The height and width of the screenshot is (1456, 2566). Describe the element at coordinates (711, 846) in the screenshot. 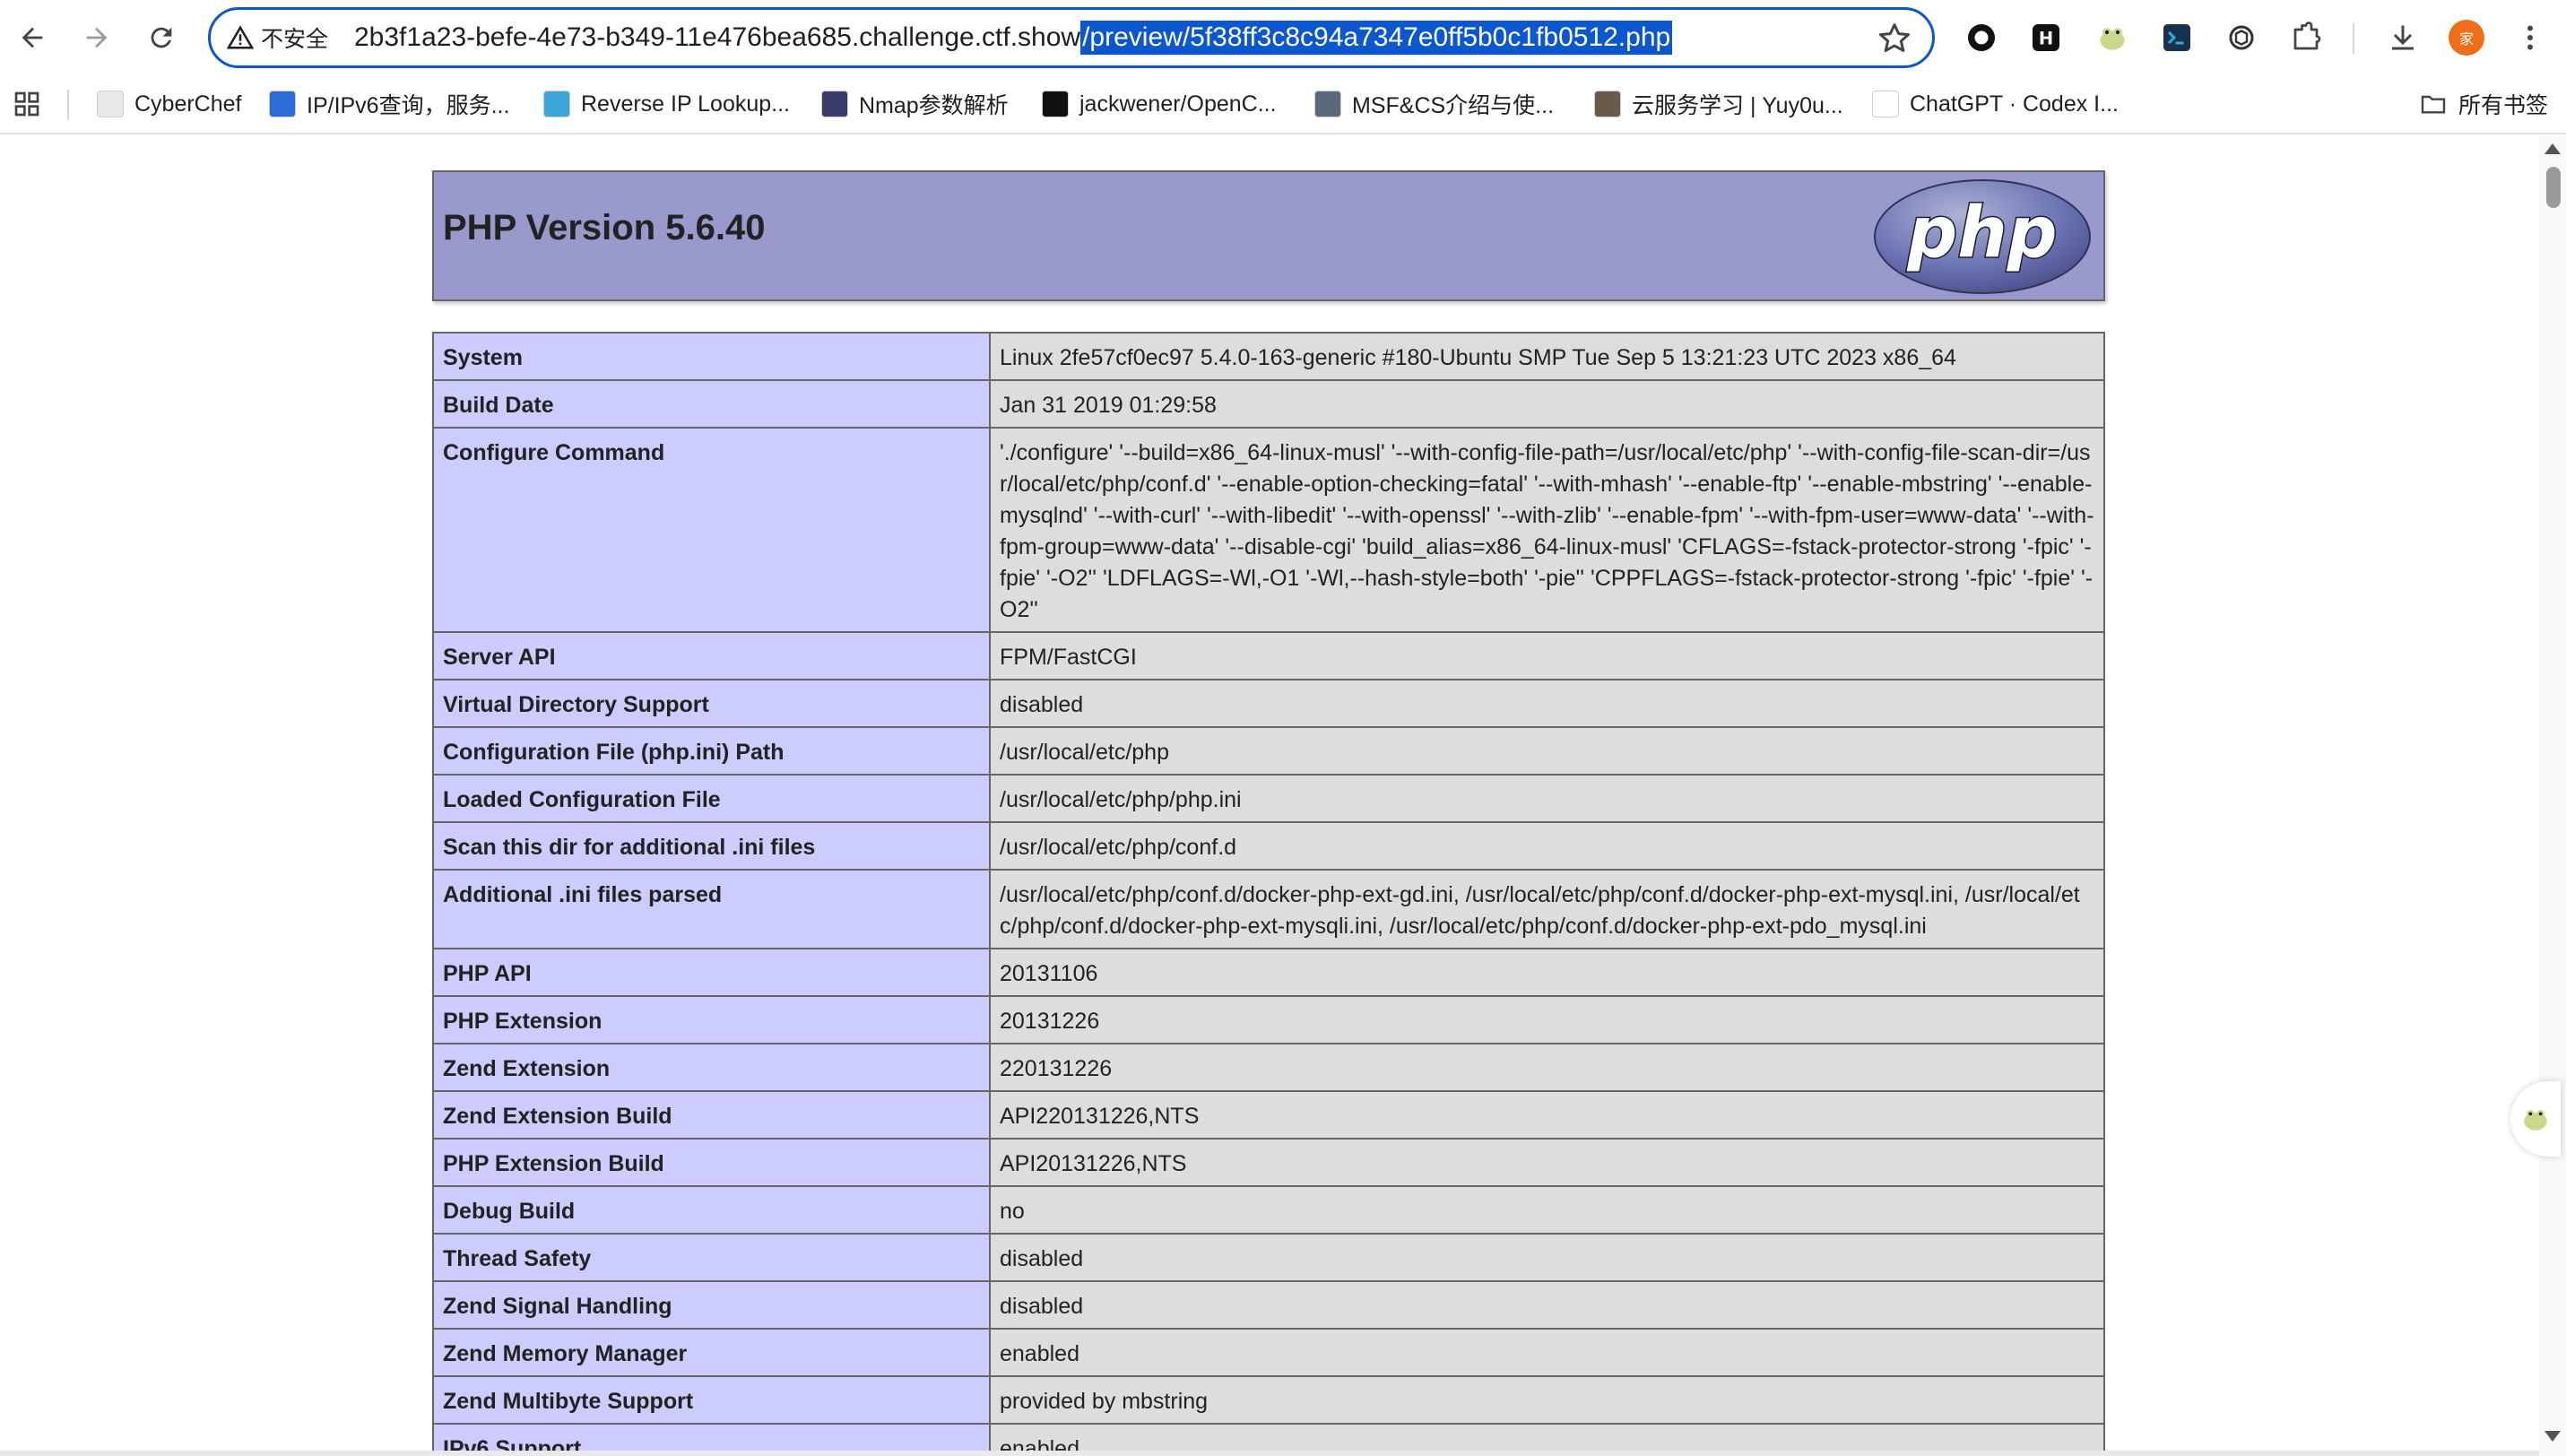

I see `row-key: Scan this dir for additional .ini files` at that location.